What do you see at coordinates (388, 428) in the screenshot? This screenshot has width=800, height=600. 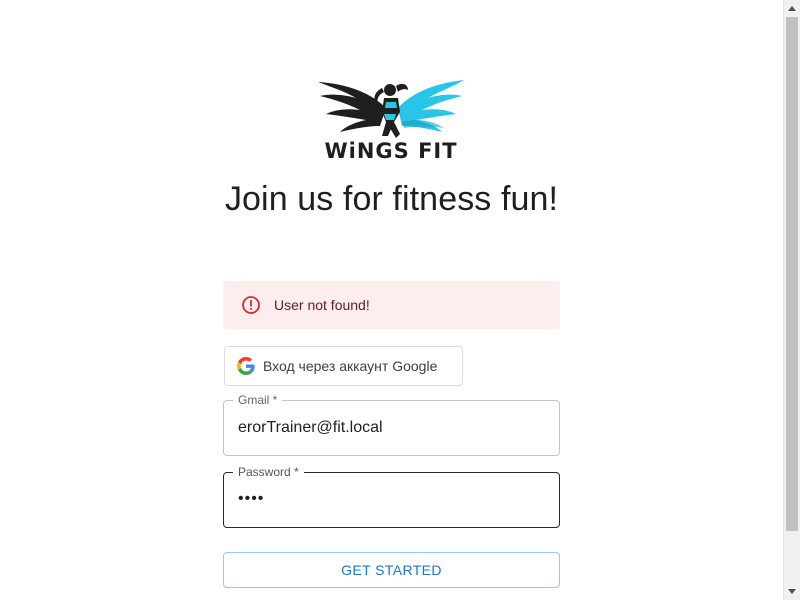 I see `gmail-input: erorTrainer@fit.local` at bounding box center [388, 428].